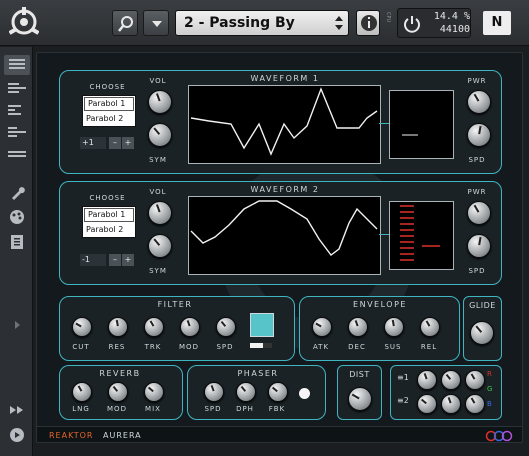  I want to click on palette-icon, so click(17, 217).